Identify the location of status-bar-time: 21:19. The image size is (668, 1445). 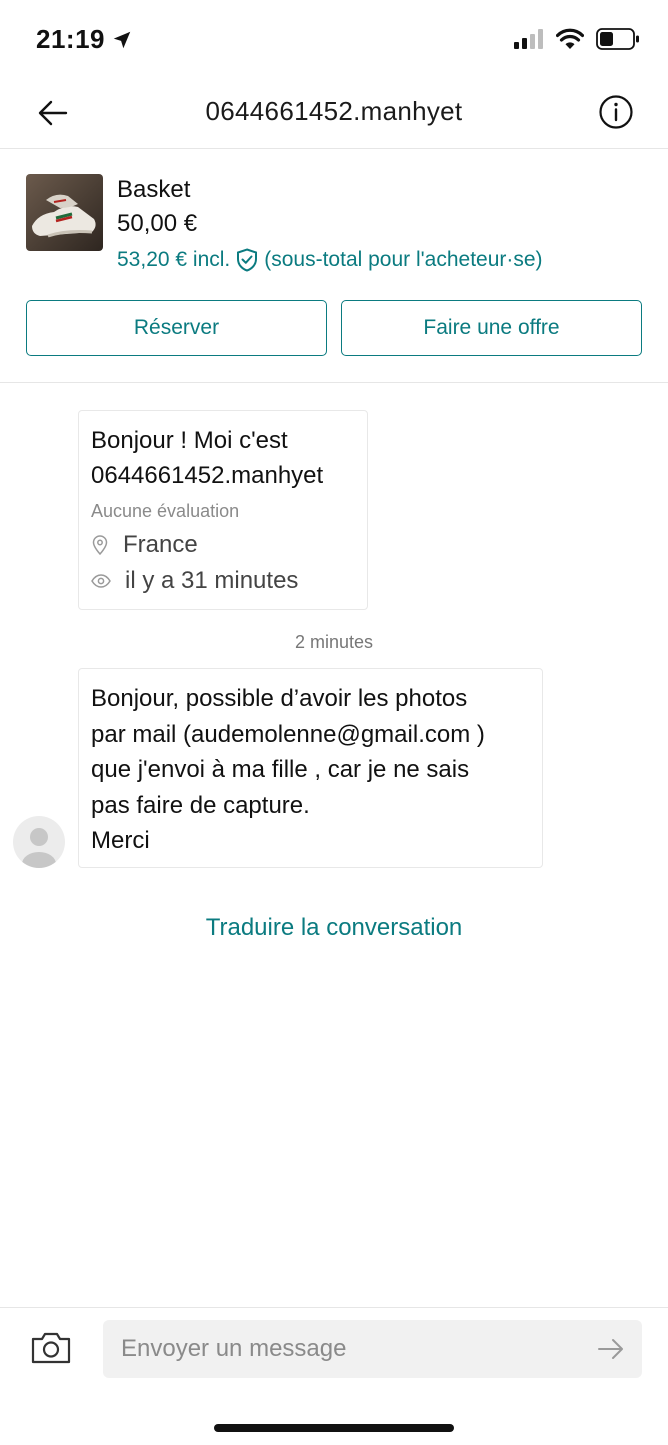
(84, 39).